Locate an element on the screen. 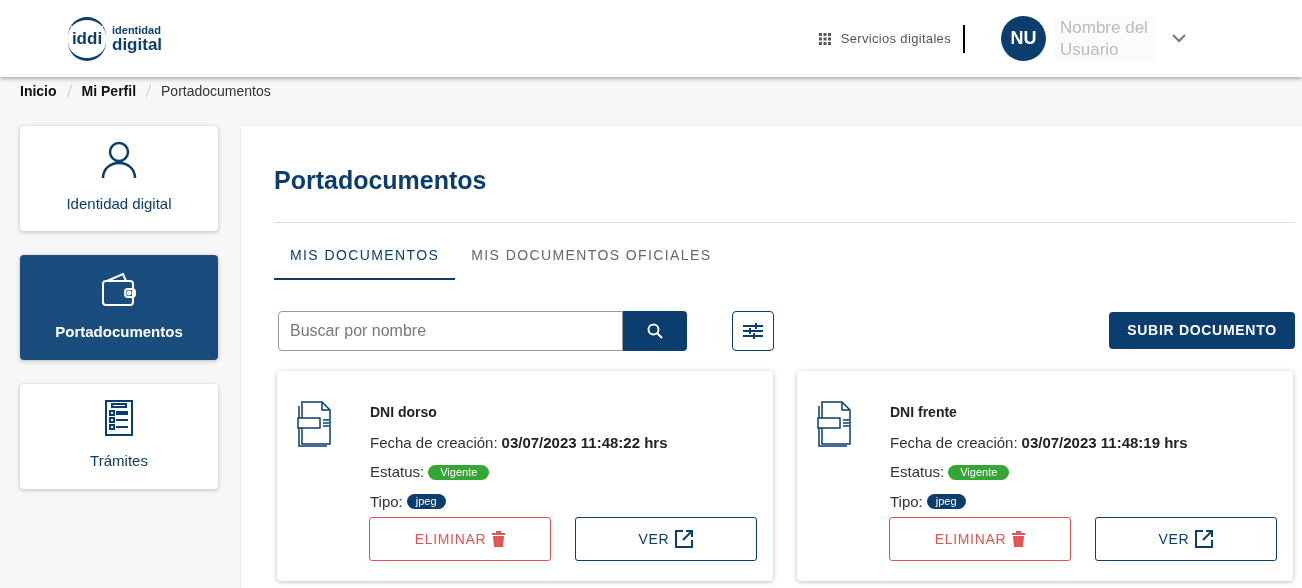  search-icon is located at coordinates (655, 330).